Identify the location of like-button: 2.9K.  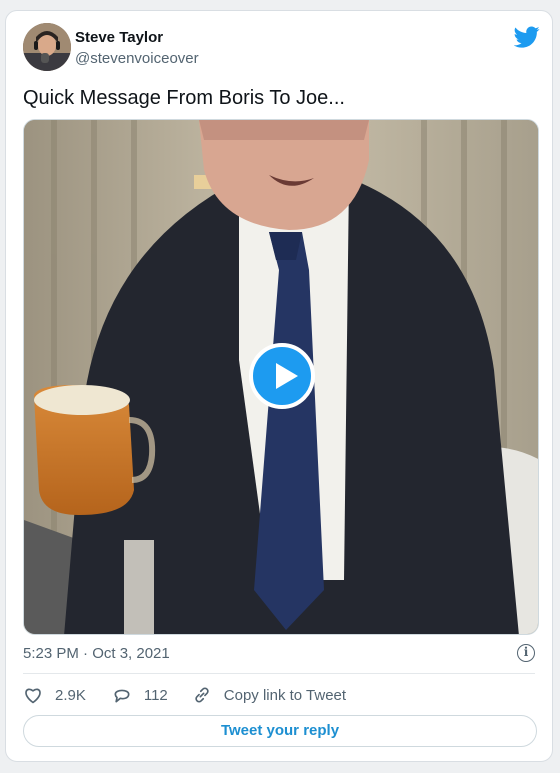
(54, 695).